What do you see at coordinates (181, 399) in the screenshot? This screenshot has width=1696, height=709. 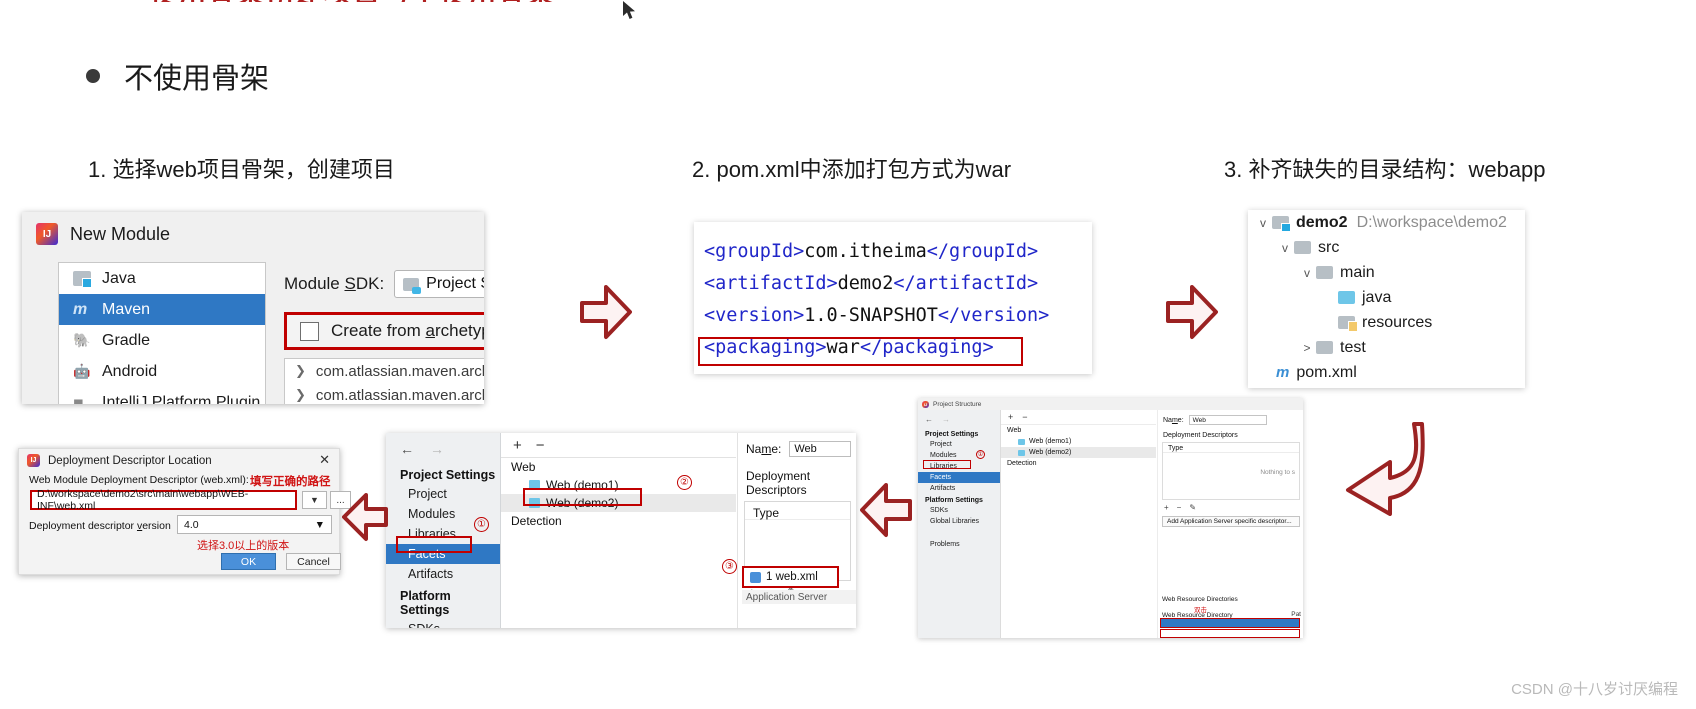 I see `module-type-label: IntelliJ Platform Plugin` at bounding box center [181, 399].